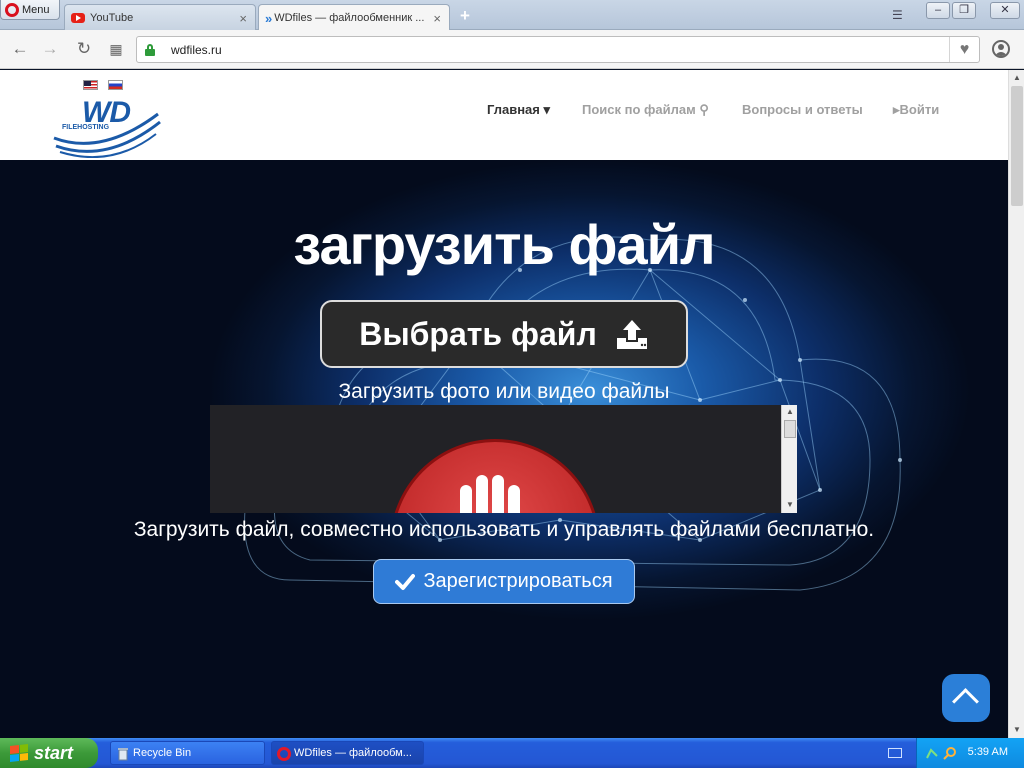  I want to click on browser-toolbar: ← → ↻ ▦ wdfiles.ru ♥, so click(512, 49).